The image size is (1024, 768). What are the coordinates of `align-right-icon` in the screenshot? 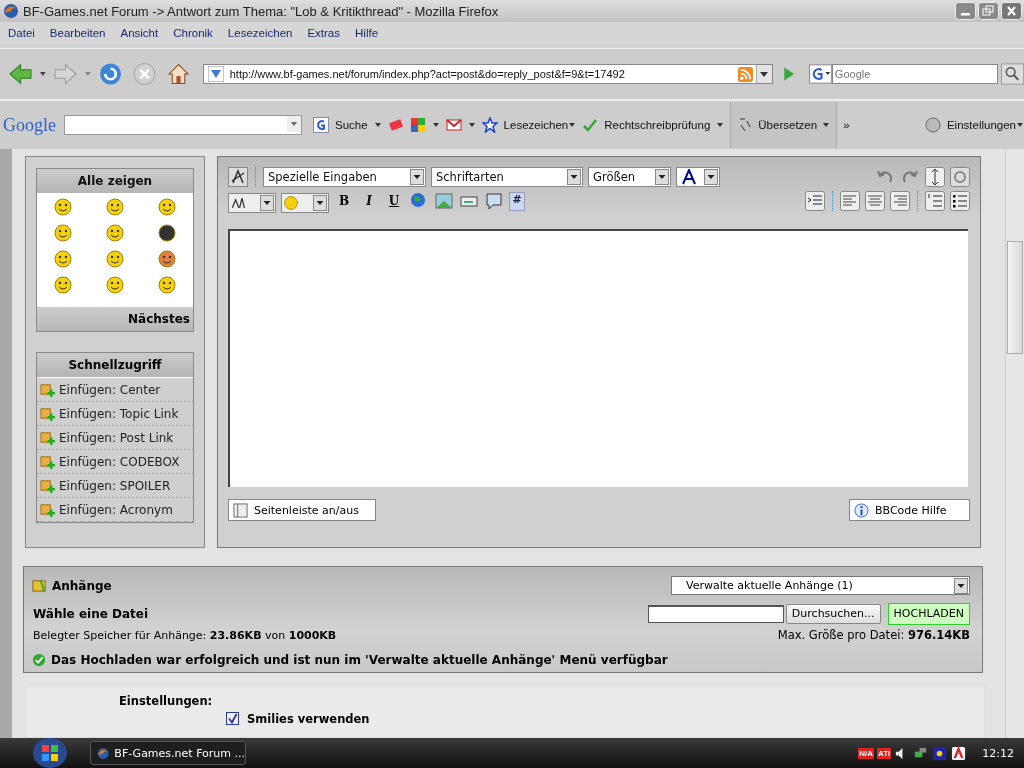 It's located at (900, 201).